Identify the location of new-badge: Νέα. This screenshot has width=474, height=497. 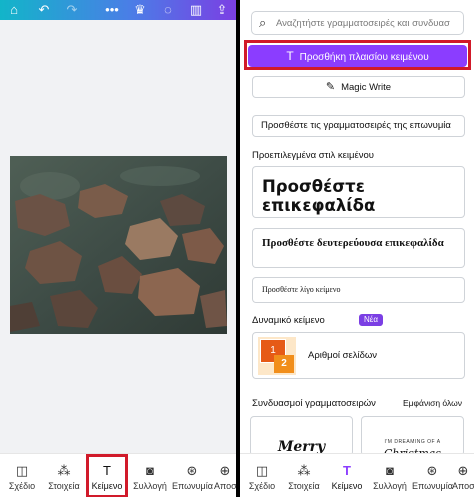
(371, 320).